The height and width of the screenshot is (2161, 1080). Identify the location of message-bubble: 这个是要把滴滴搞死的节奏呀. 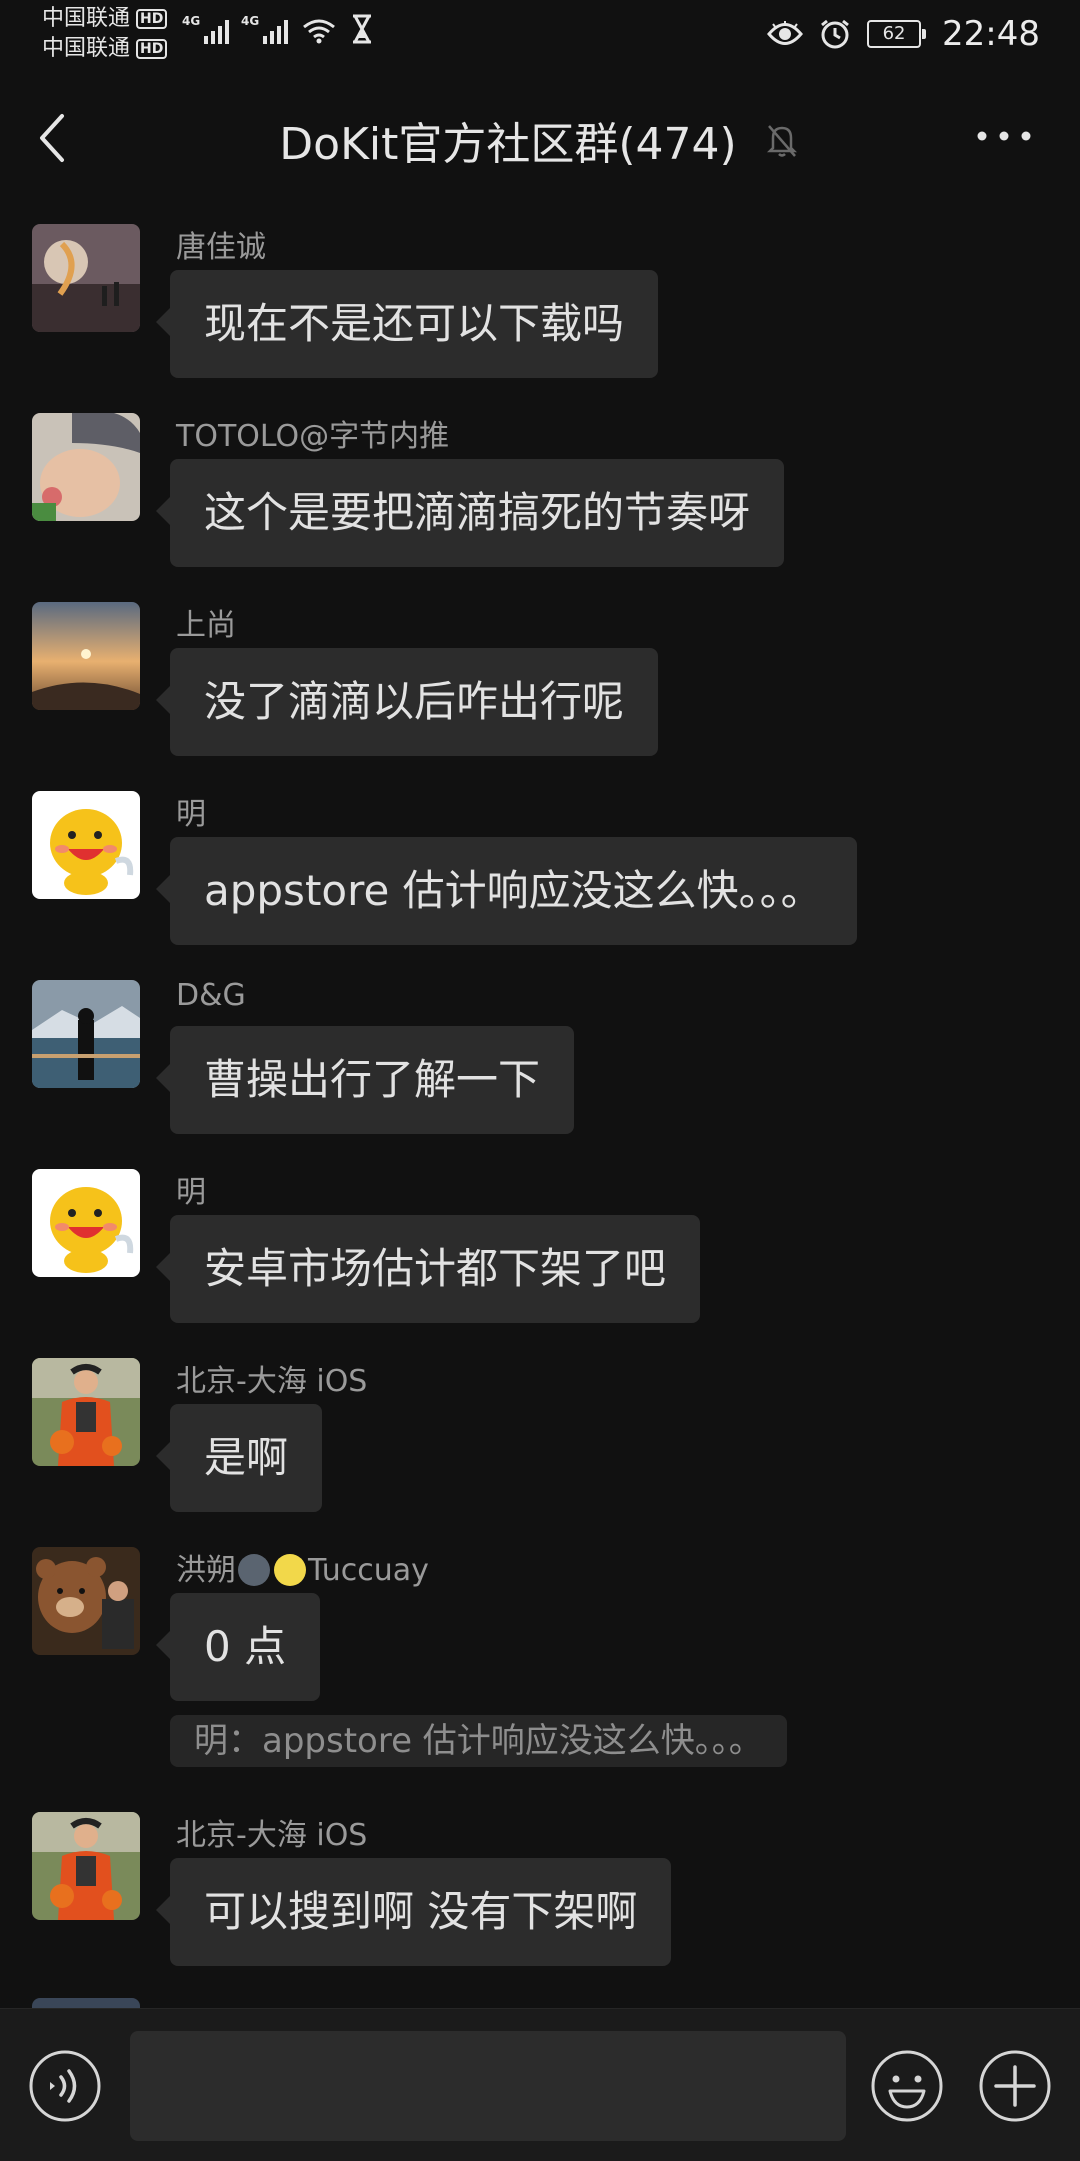
(470, 513).